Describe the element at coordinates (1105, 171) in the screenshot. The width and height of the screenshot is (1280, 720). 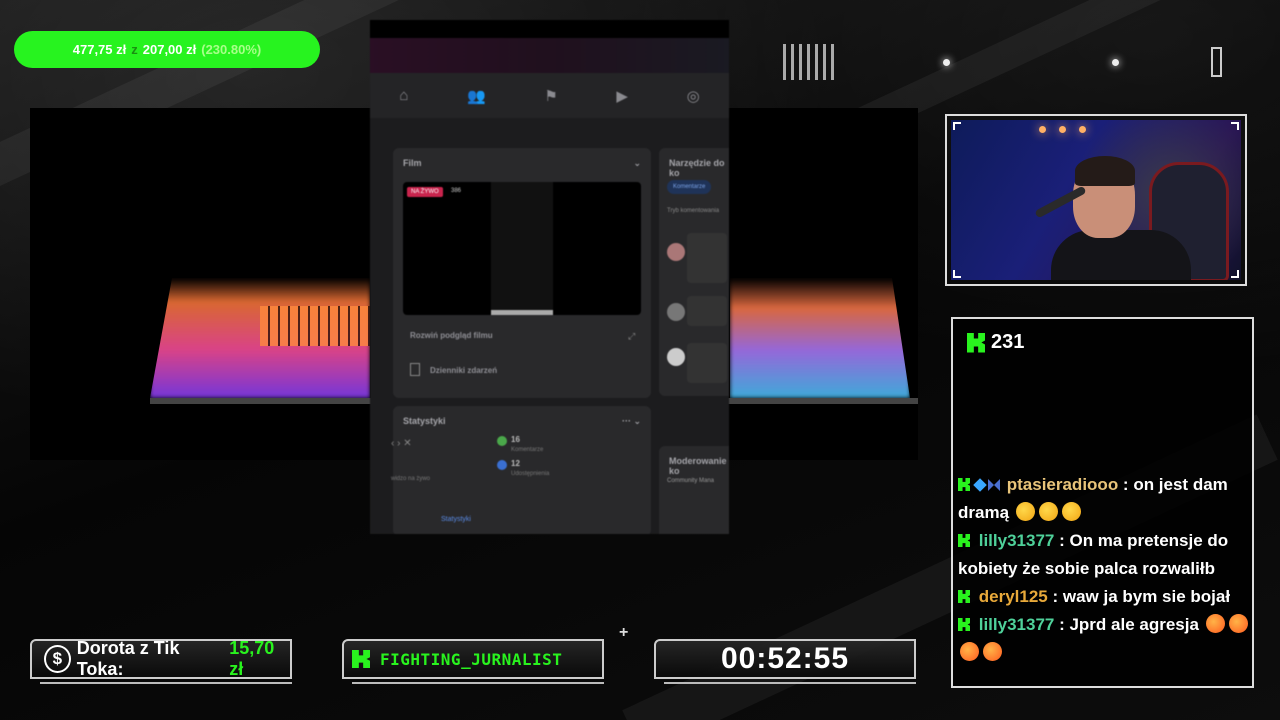
I see `streamer-hair` at that location.